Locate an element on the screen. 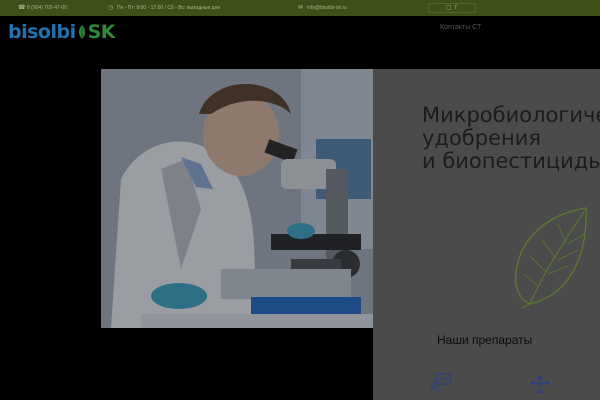  products-section-title: Наши препараты is located at coordinates (485, 340).